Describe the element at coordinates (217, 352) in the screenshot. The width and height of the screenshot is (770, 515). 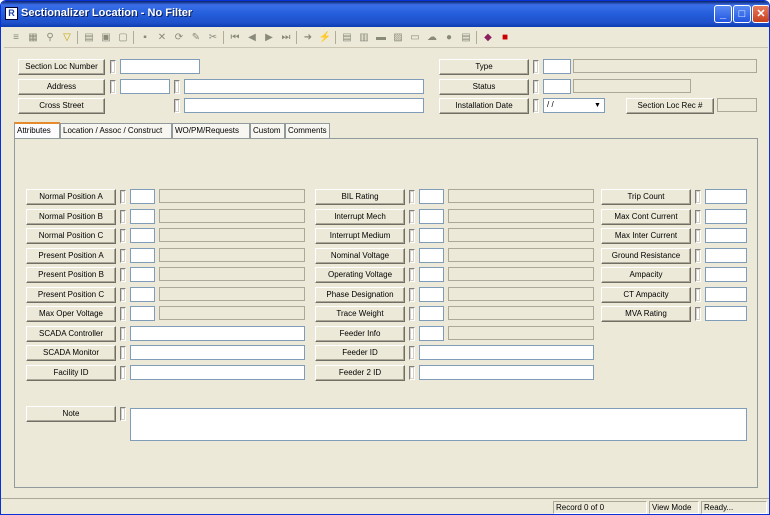
I see `scada-monitor-field` at that location.